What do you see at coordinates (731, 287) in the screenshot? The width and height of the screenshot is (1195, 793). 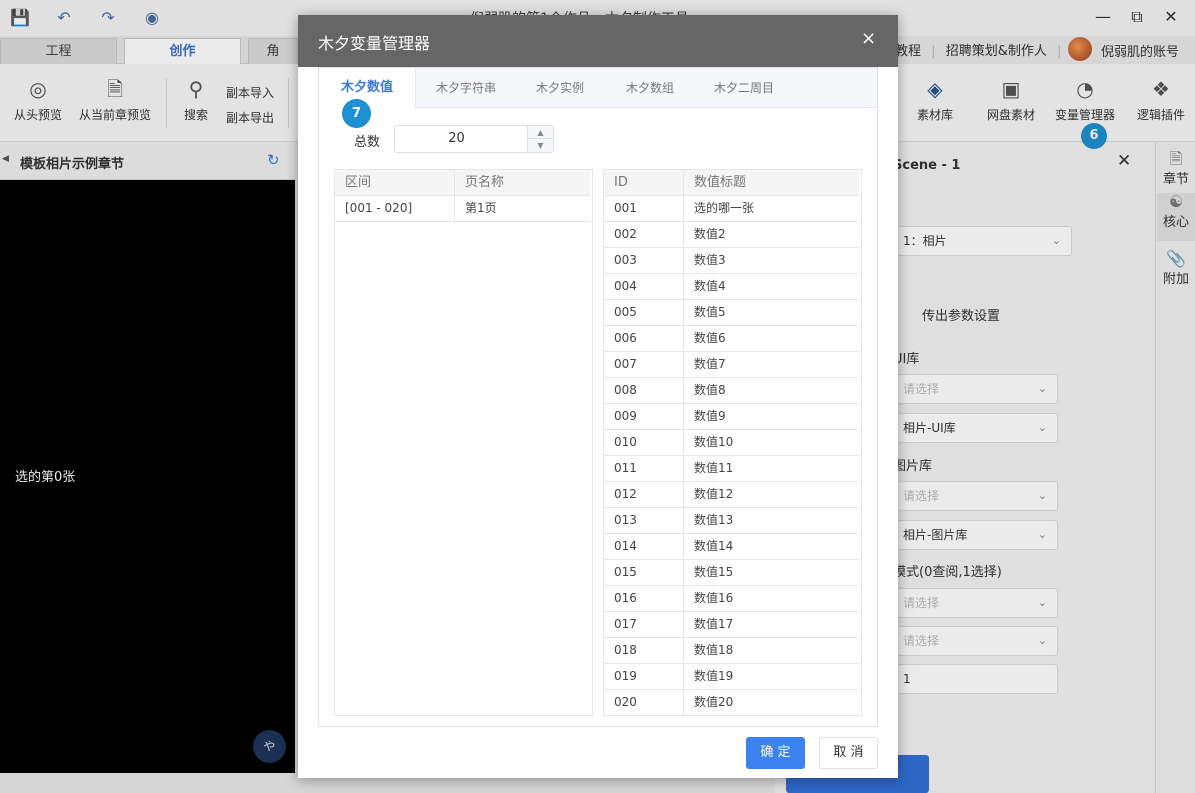 I see `table-row: 004 数值4` at bounding box center [731, 287].